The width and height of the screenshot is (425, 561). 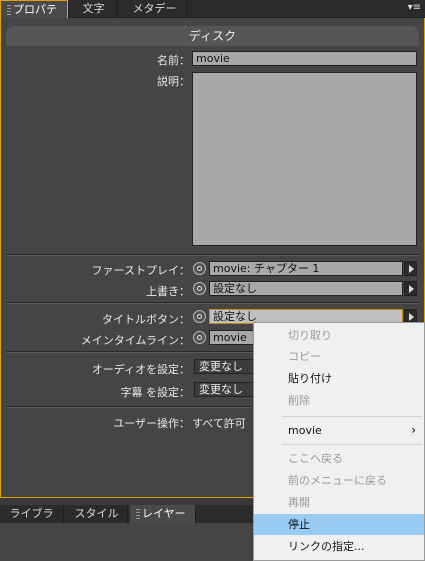 What do you see at coordinates (155, 392) in the screenshot?
I see `subtitle-label: 字幕 を設定：` at bounding box center [155, 392].